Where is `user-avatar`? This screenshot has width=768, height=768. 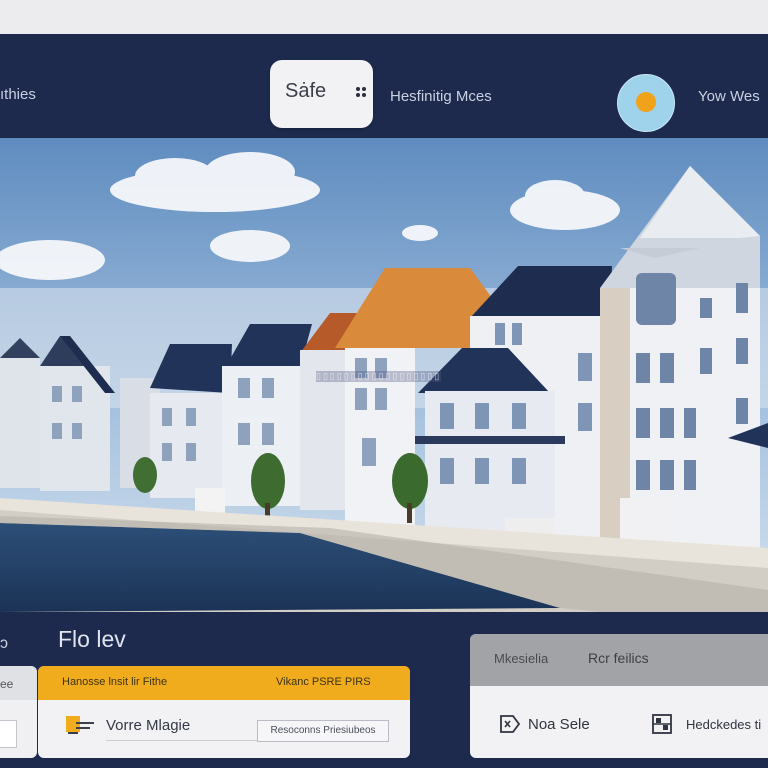 user-avatar is located at coordinates (646, 103).